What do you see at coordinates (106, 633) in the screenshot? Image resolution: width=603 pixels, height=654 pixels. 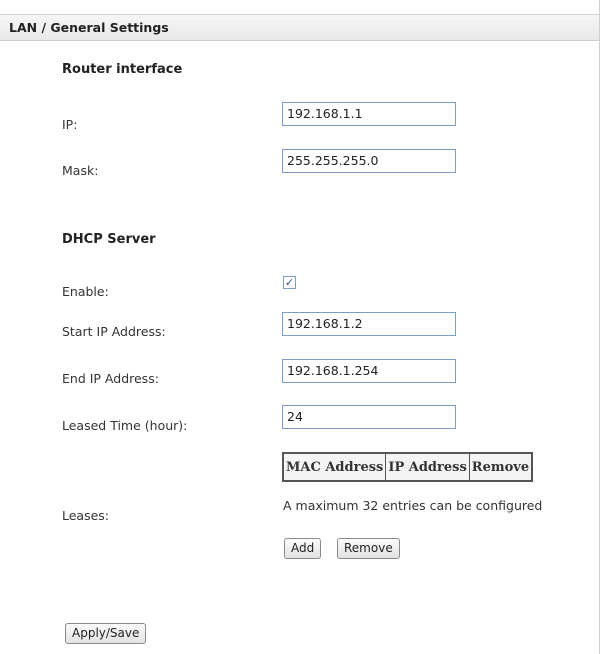 I see `apply-save-button: Apply/Save` at bounding box center [106, 633].